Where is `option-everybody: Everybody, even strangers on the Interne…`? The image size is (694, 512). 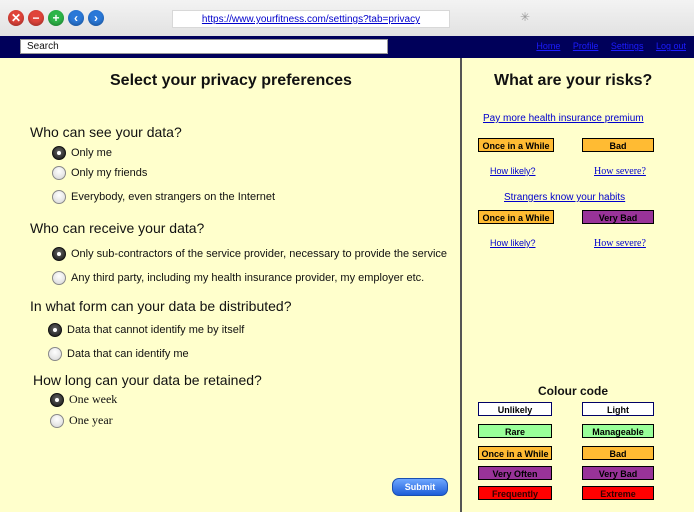
option-everybody: Everybody, even strangers on the Interne… is located at coordinates (163, 197).